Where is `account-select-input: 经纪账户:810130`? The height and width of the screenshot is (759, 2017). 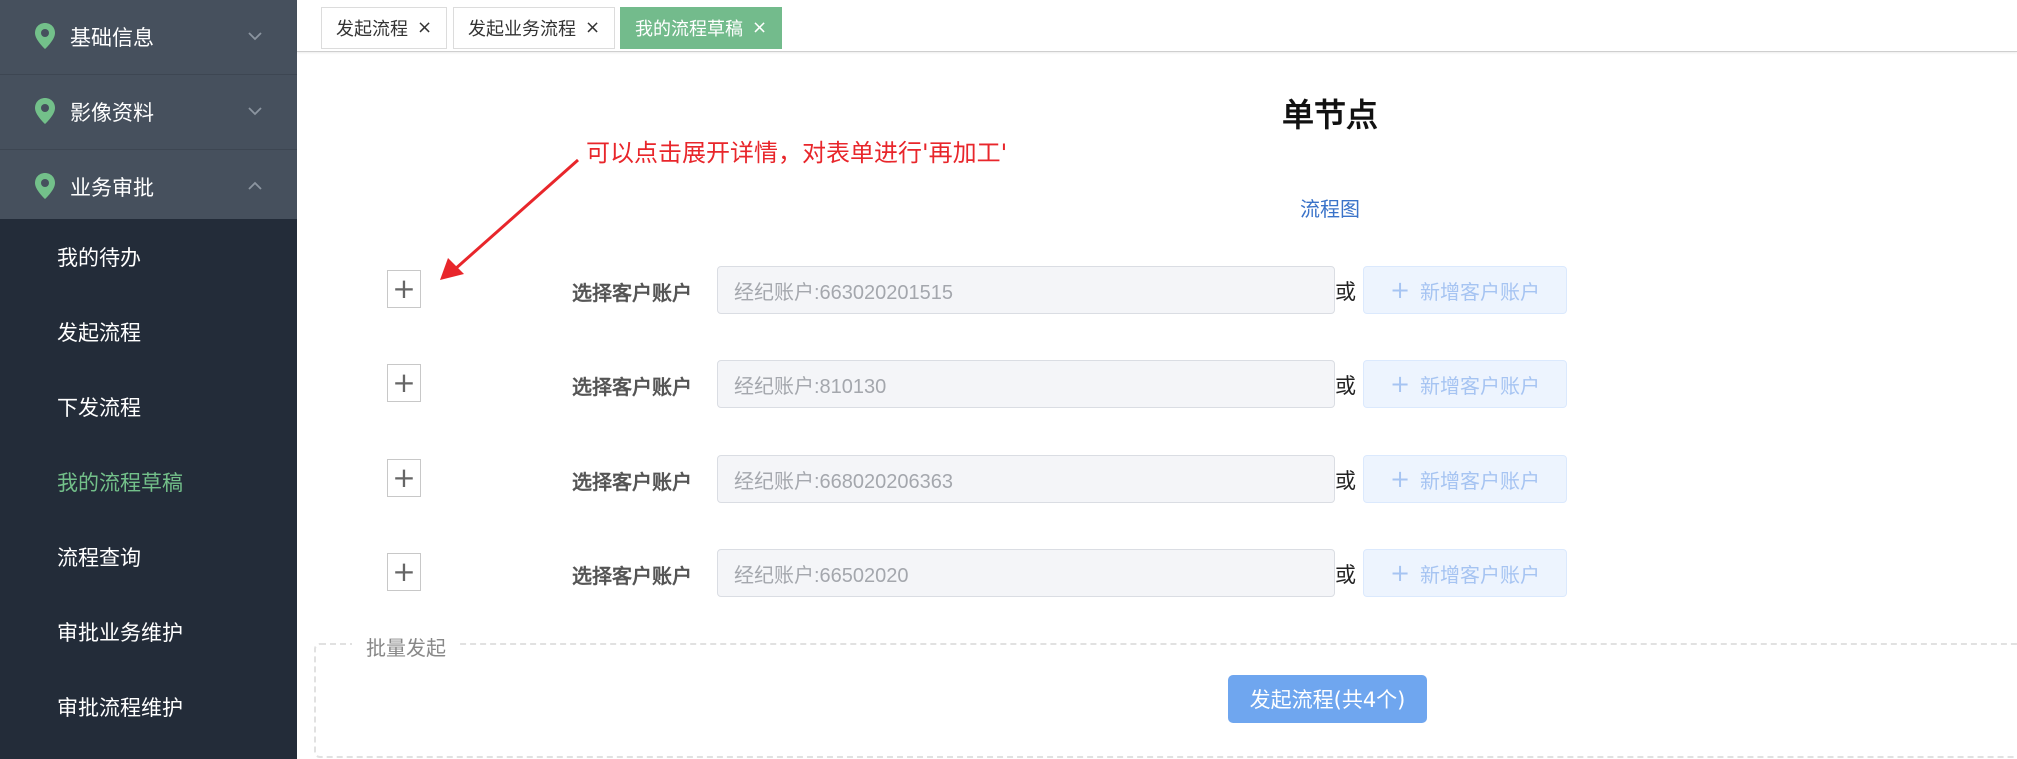 account-select-input: 经纪账户:810130 is located at coordinates (1026, 384).